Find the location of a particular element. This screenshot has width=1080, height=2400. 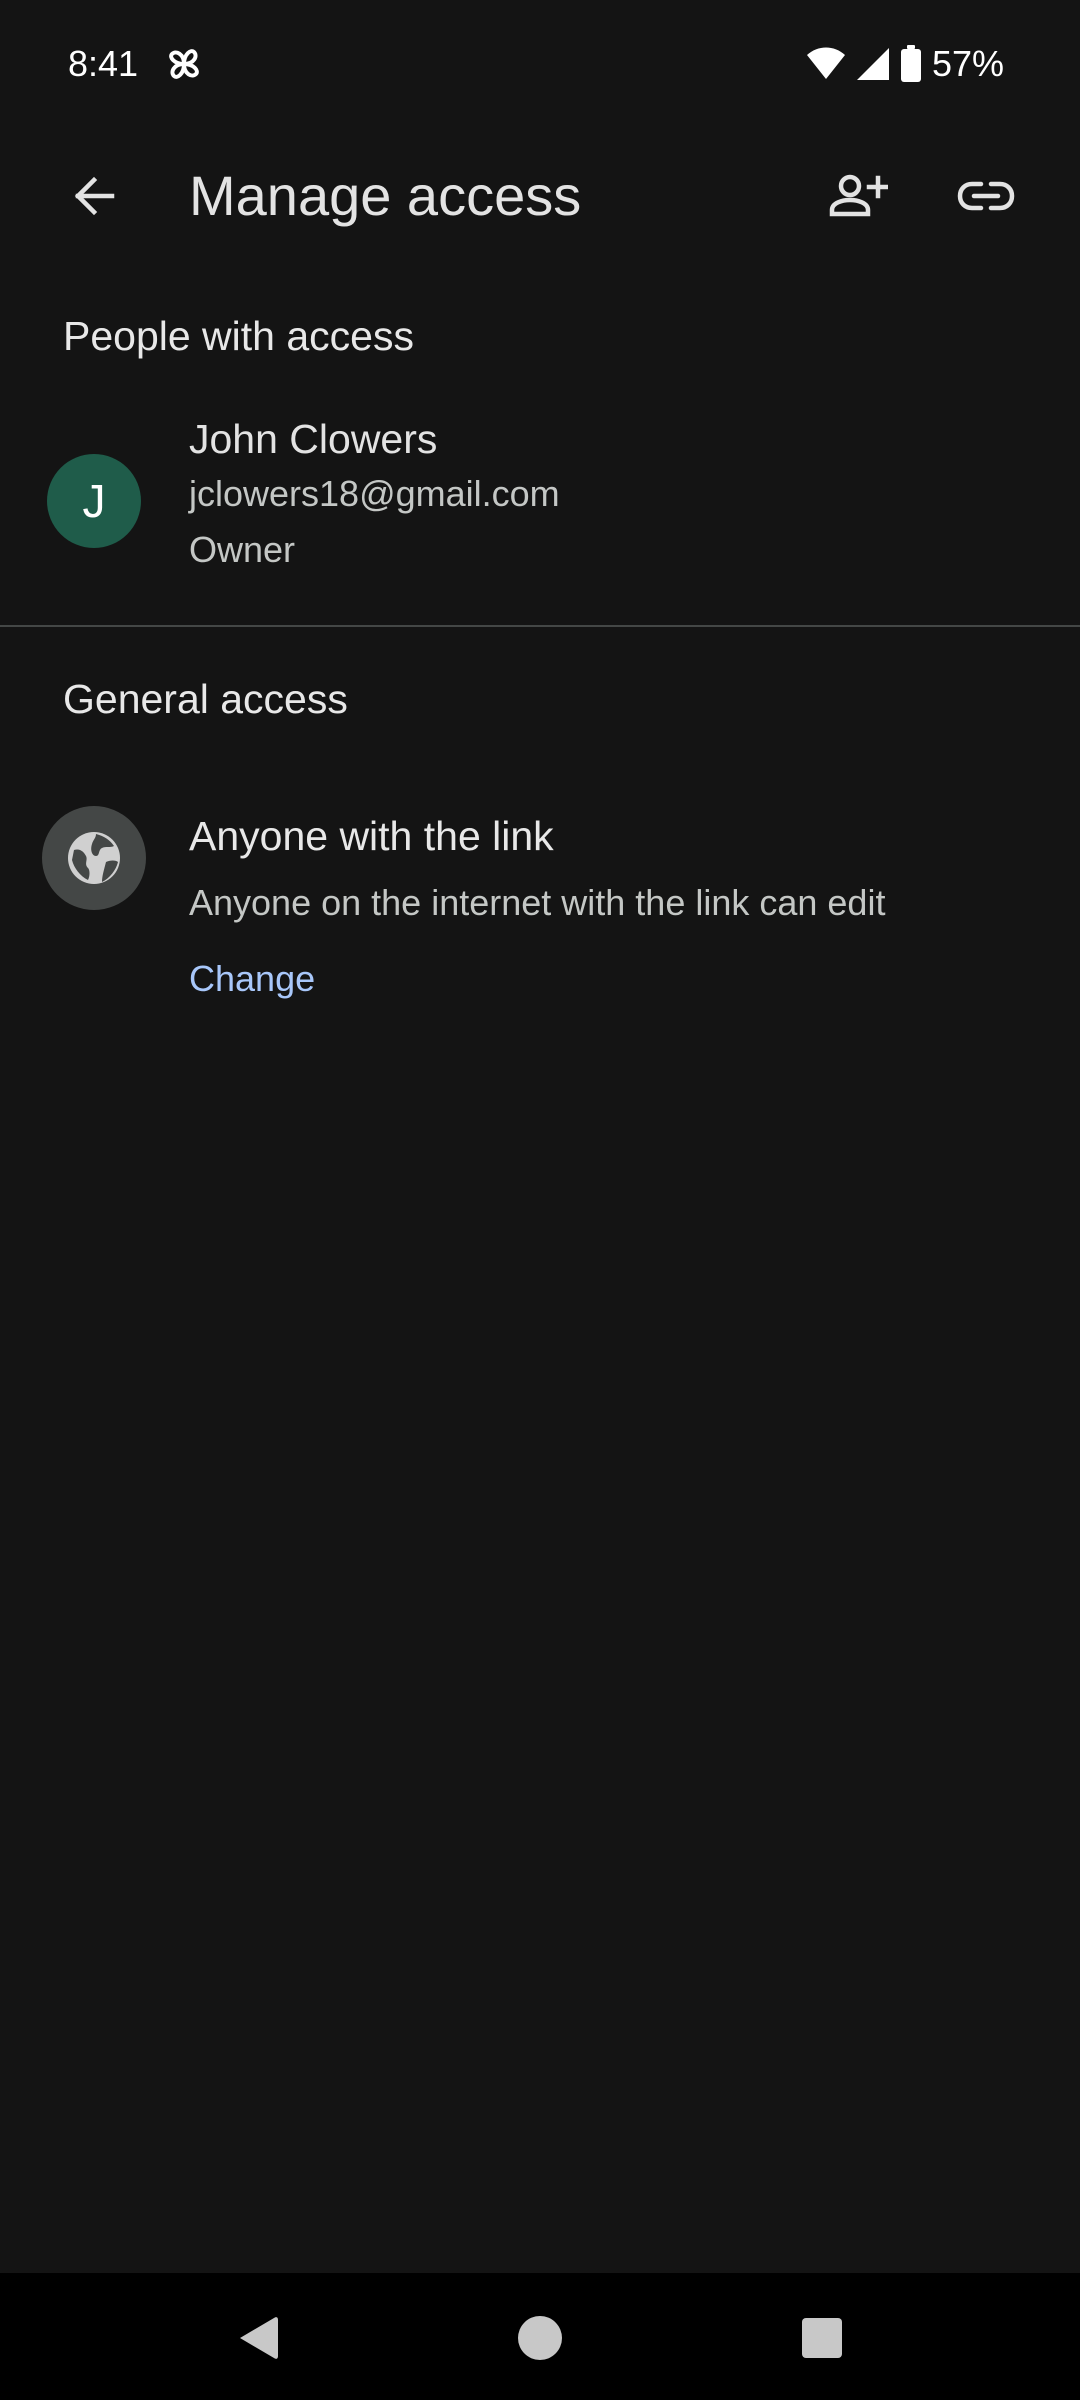

status-time: 8:41 is located at coordinates (103, 63).